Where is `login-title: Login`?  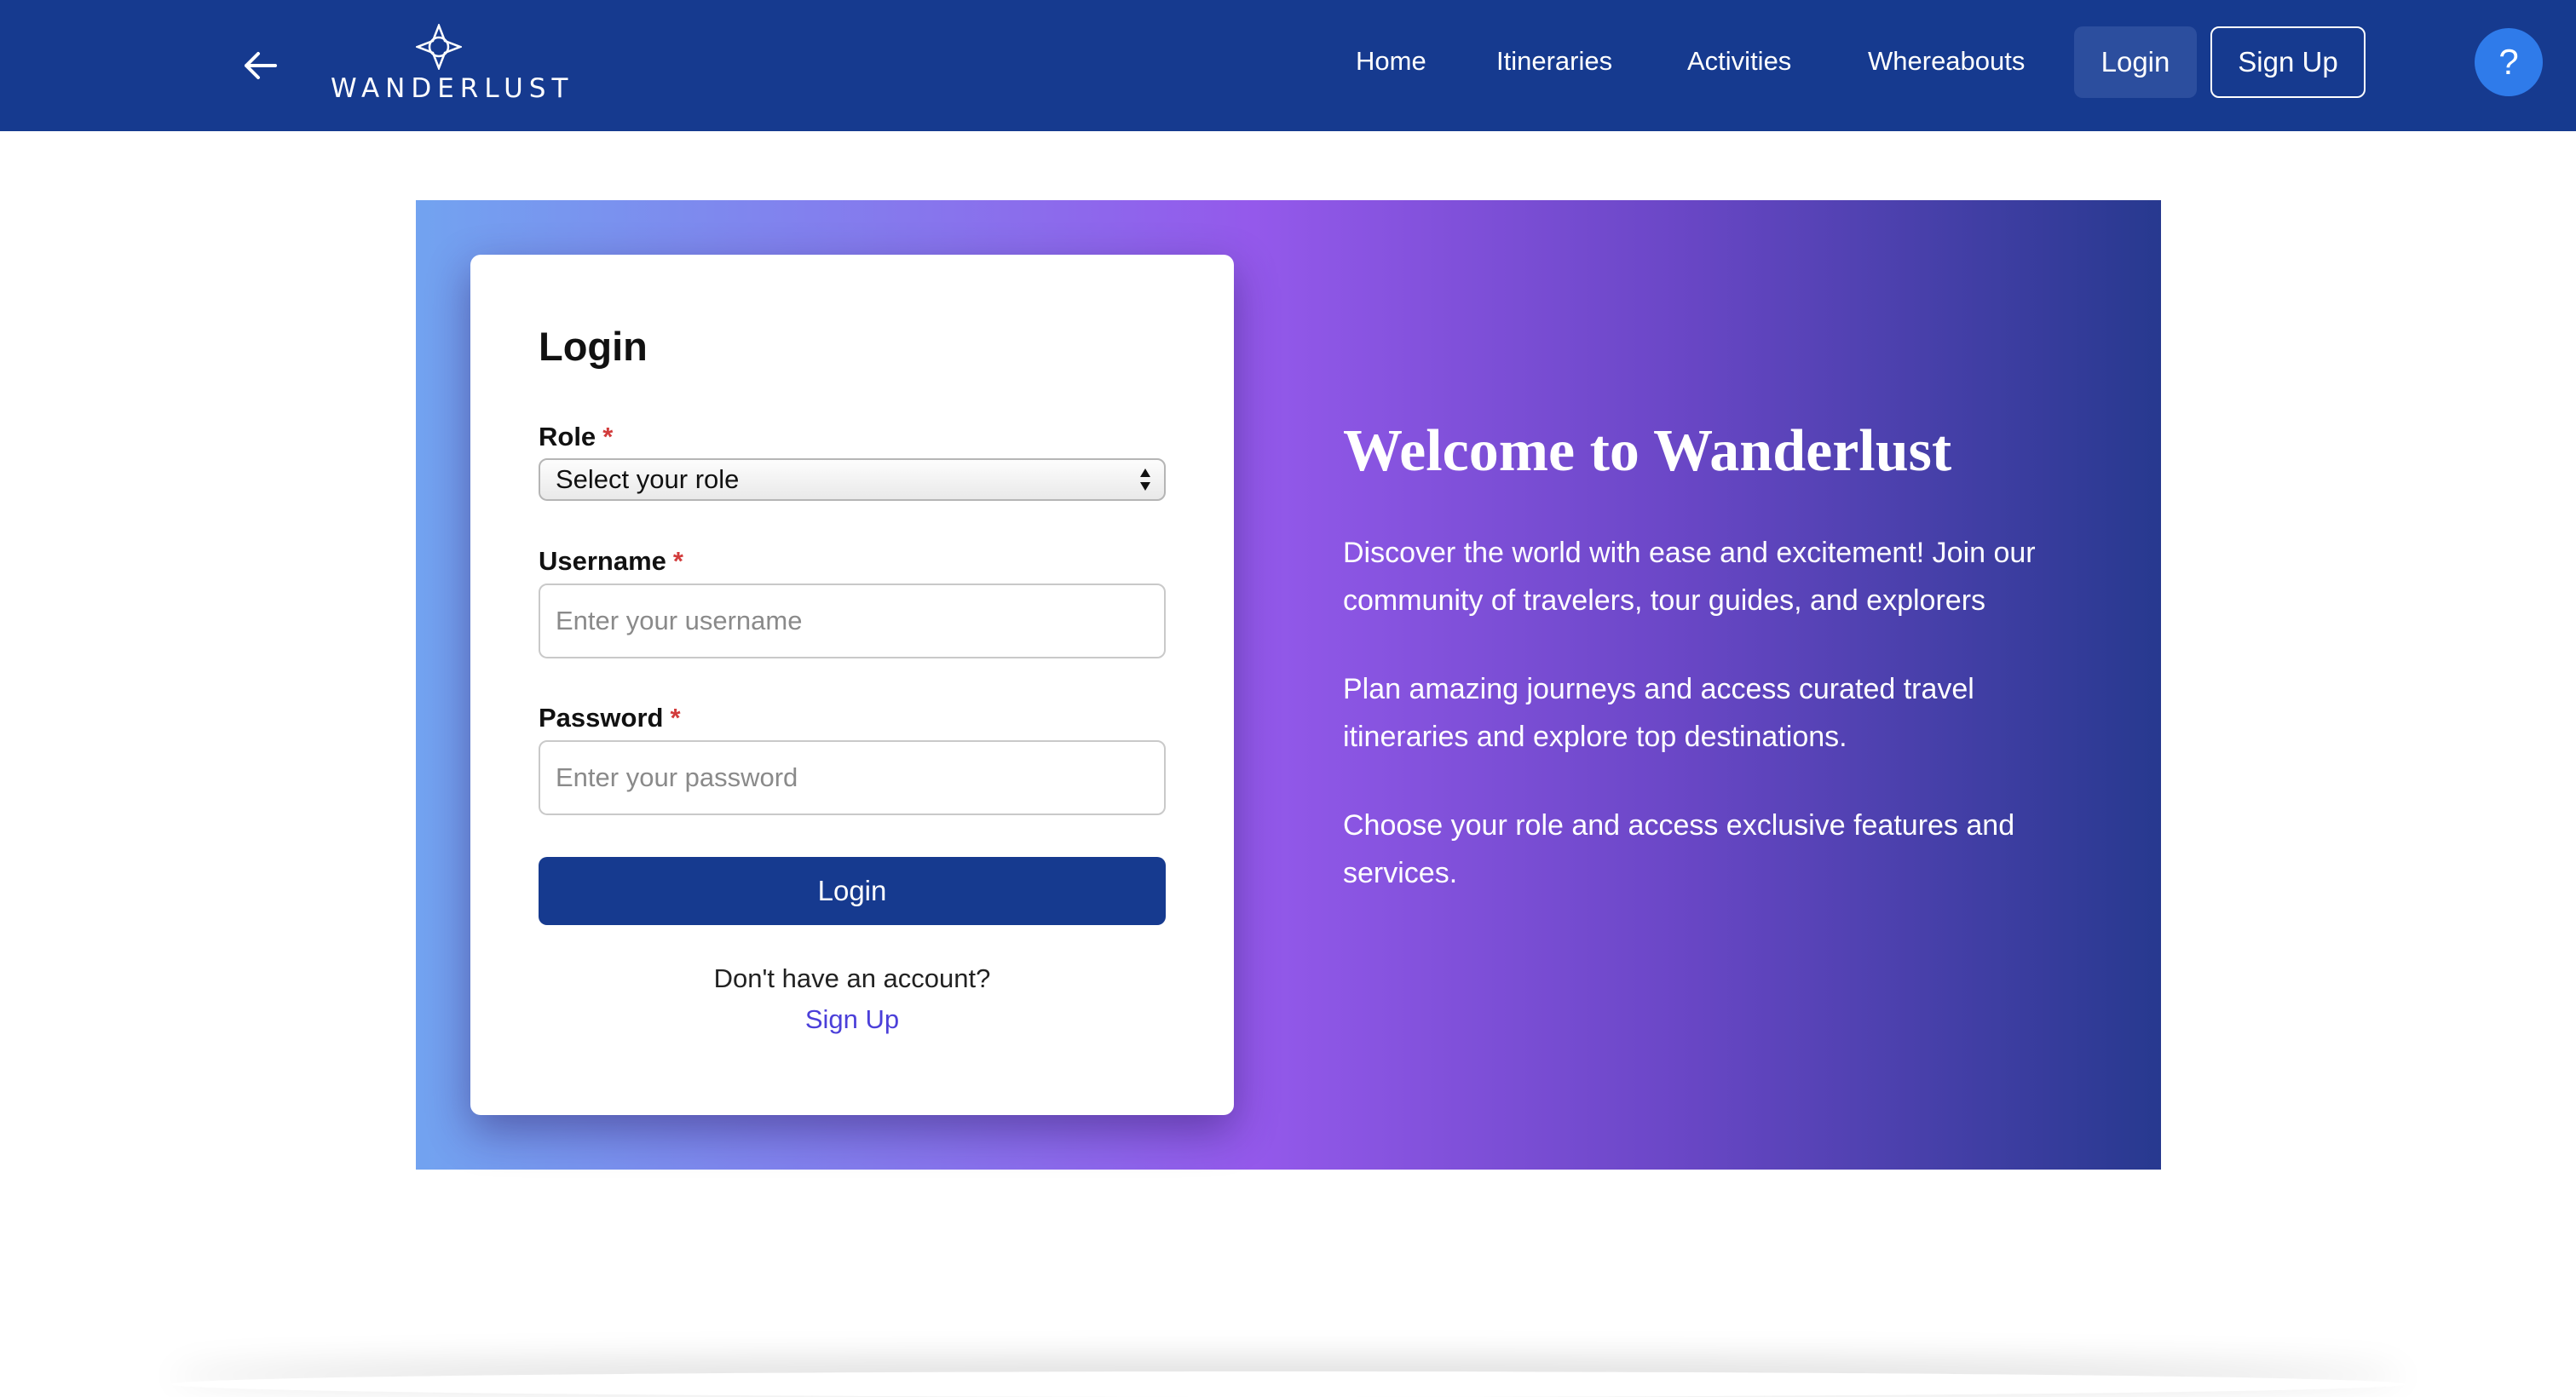
login-title: Login is located at coordinates (593, 347).